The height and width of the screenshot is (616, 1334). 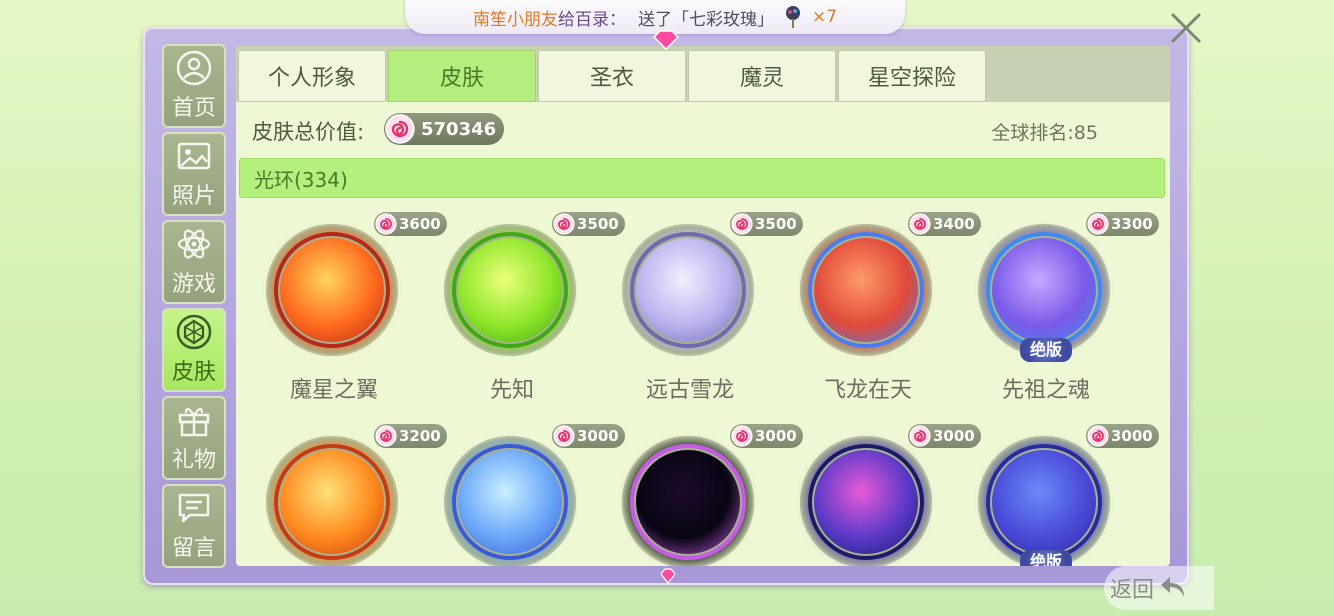 I want to click on skin-item: 3500 先知, so click(x=519, y=306).